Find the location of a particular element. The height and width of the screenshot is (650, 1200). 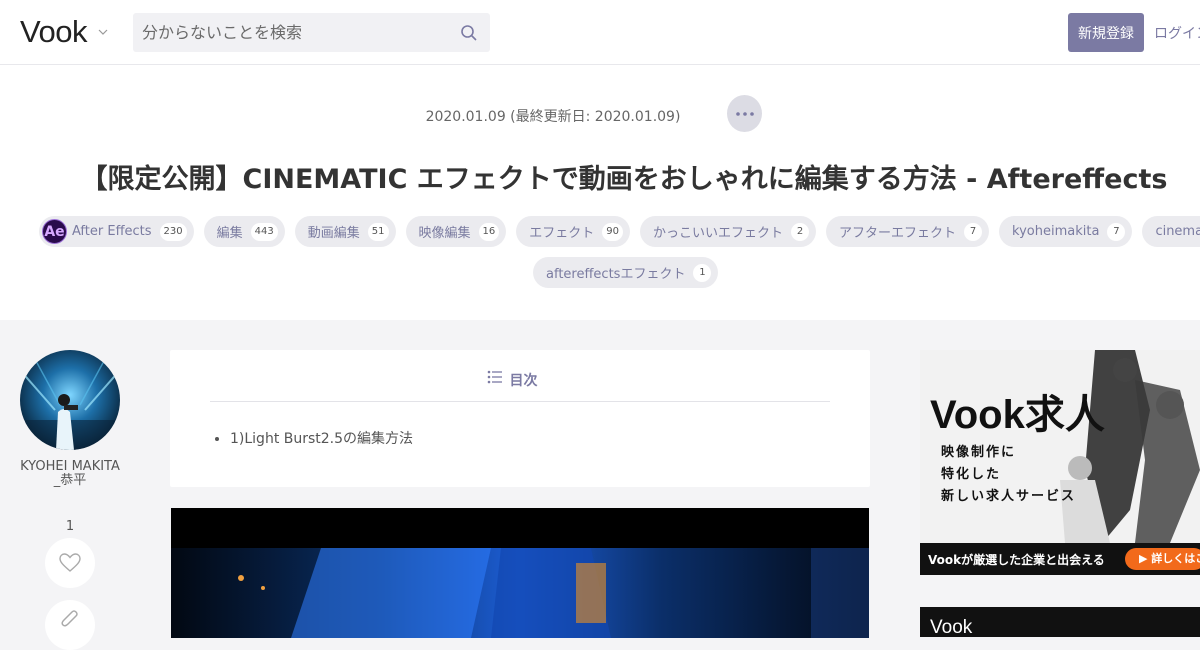

search-box is located at coordinates (311, 32).